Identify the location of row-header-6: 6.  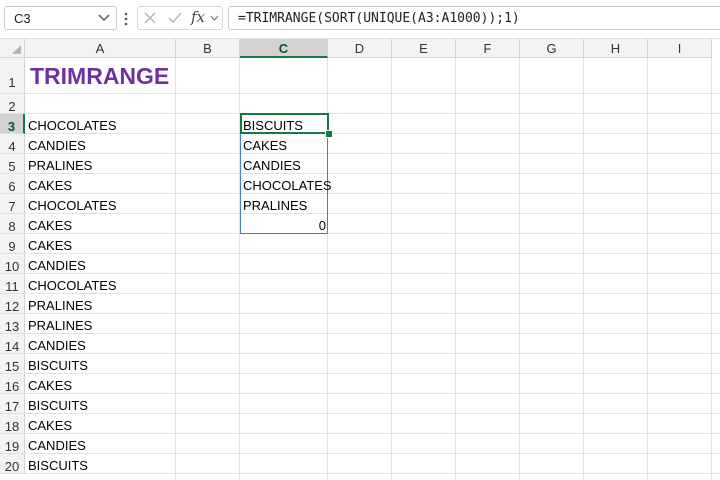
(12, 184).